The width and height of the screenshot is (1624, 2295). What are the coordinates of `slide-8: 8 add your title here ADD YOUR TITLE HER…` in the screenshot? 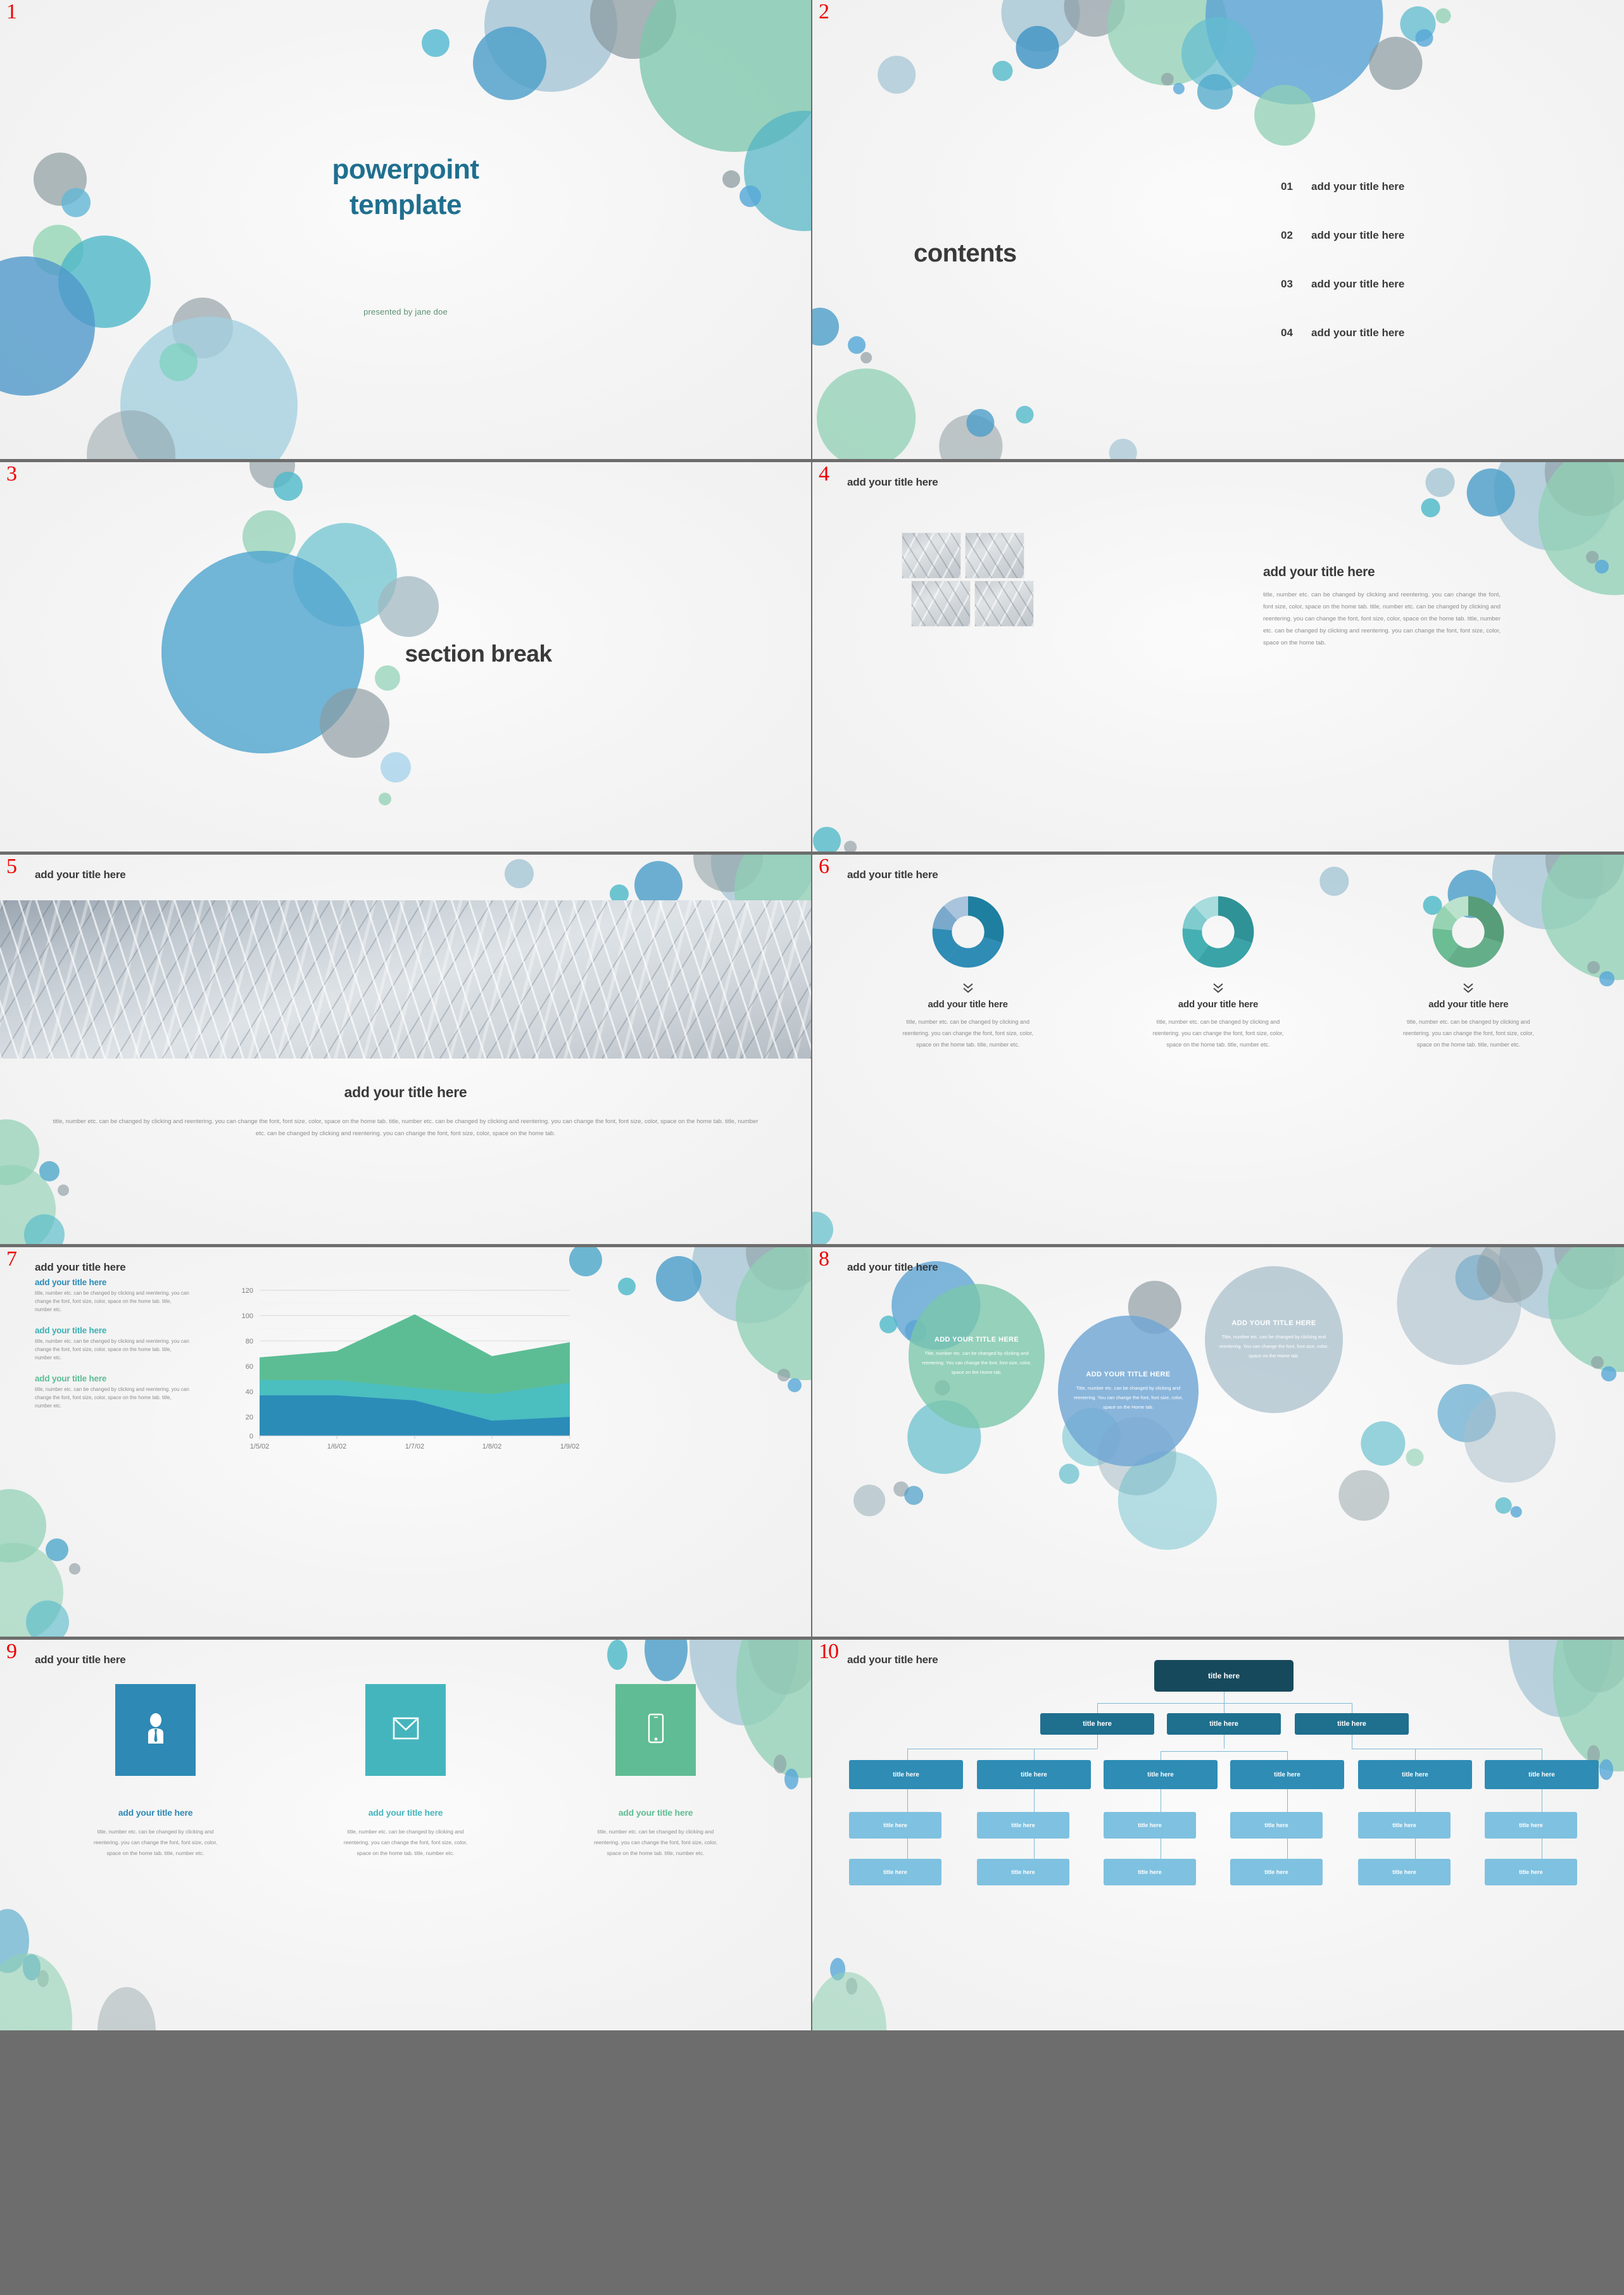 It's located at (1218, 1443).